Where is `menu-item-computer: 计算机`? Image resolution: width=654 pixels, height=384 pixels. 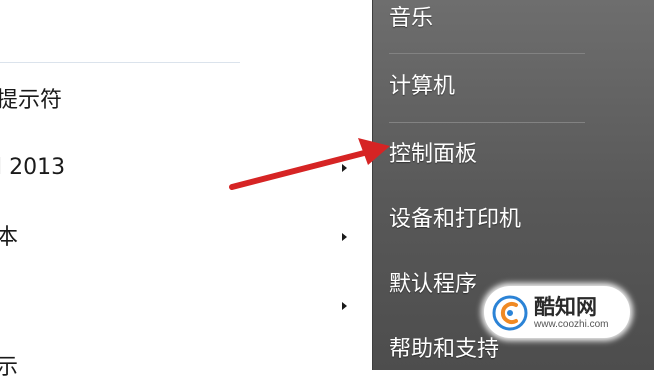
menu-item-computer: 计算机 is located at coordinates (422, 87).